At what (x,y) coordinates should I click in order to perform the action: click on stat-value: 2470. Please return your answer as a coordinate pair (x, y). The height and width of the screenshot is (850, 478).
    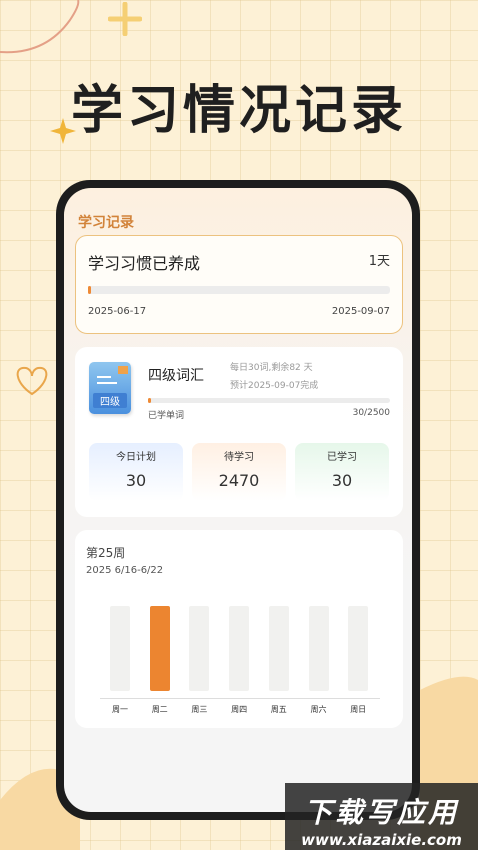
    Looking at the image, I should click on (239, 480).